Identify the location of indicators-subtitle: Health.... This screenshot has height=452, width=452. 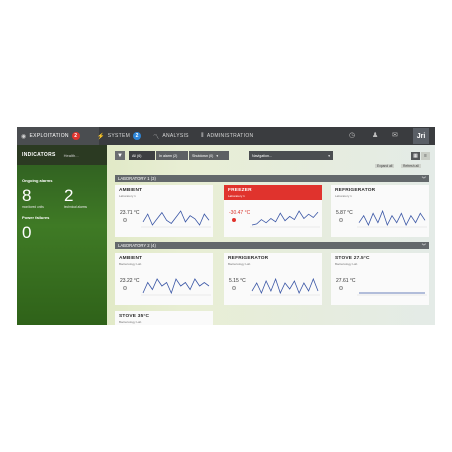
(71, 155).